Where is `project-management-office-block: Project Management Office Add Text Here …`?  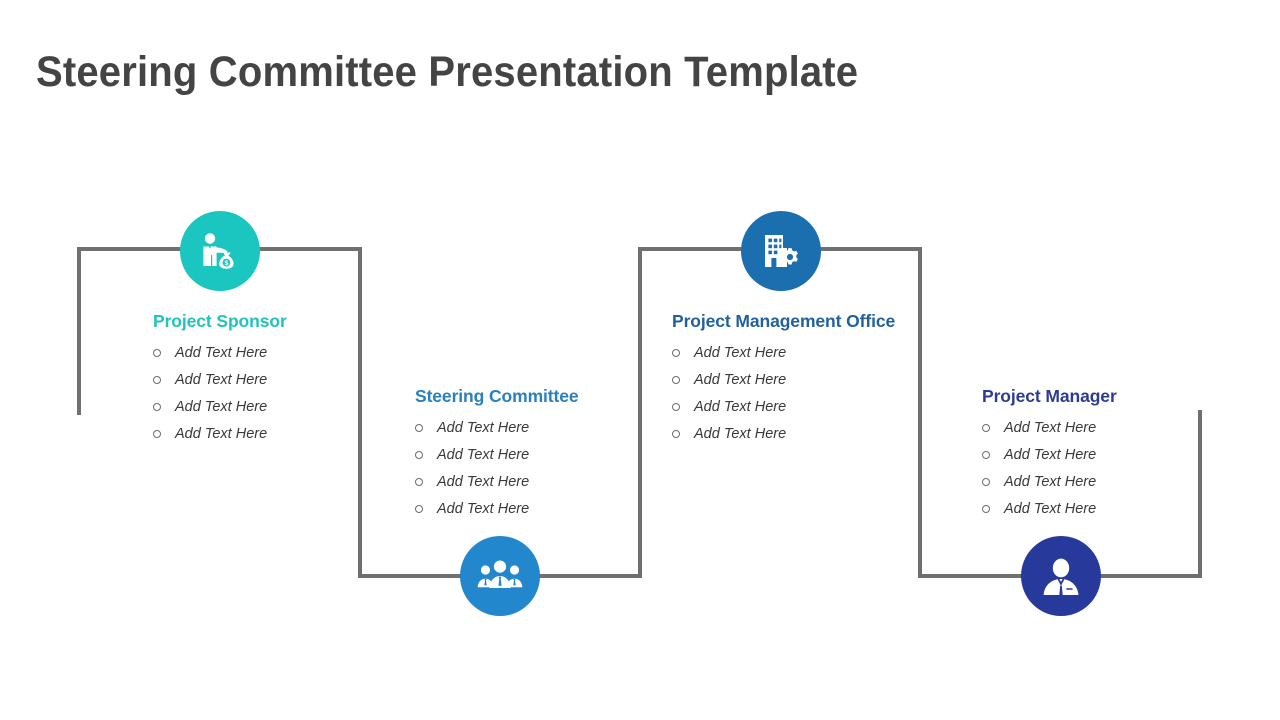
project-management-office-block: Project Management Office Add Text Here … is located at coordinates (783, 379).